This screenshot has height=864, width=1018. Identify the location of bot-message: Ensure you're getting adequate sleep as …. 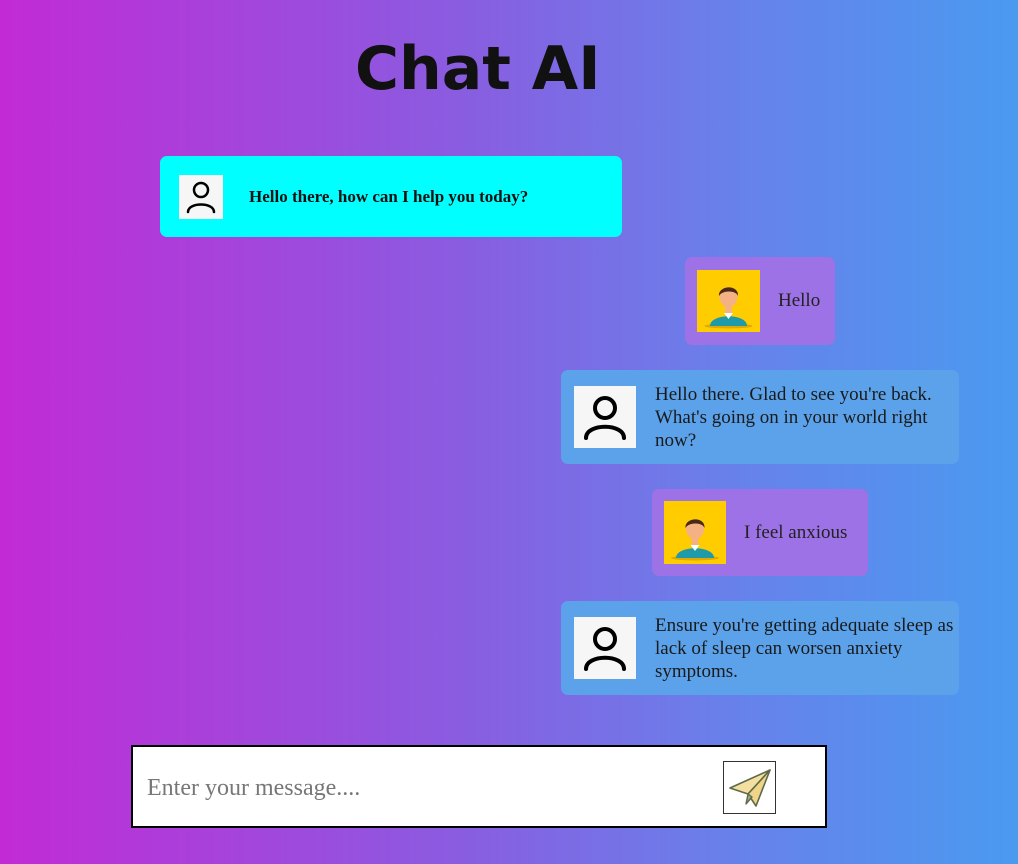
(760, 648).